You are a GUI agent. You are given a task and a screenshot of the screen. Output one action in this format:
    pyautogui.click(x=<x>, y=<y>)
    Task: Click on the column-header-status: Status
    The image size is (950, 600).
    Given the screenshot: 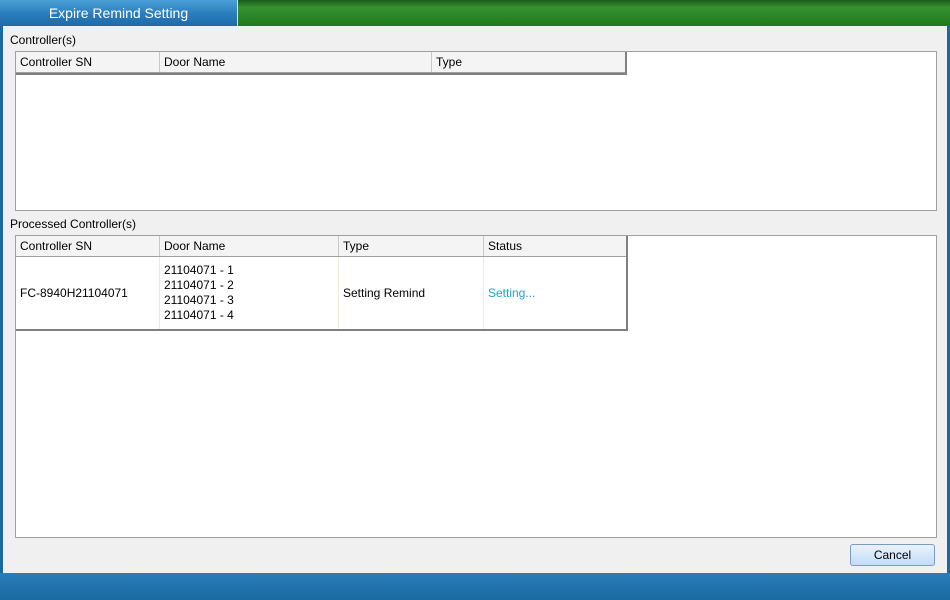 What is the action you would take?
    pyautogui.click(x=555, y=246)
    